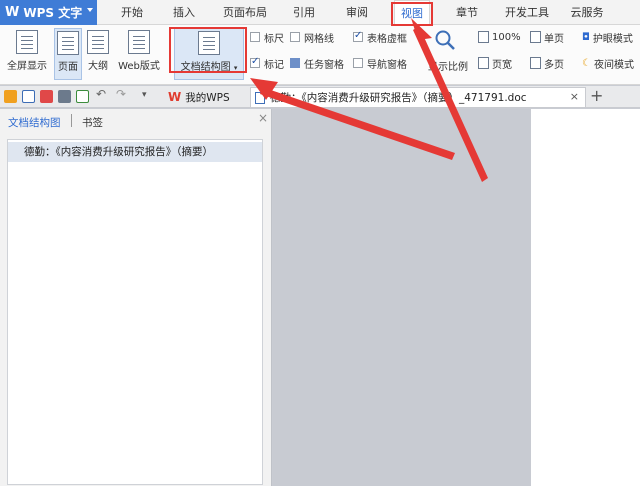 This screenshot has height=486, width=640. I want to click on checkbox-partial-icon, so click(295, 63).